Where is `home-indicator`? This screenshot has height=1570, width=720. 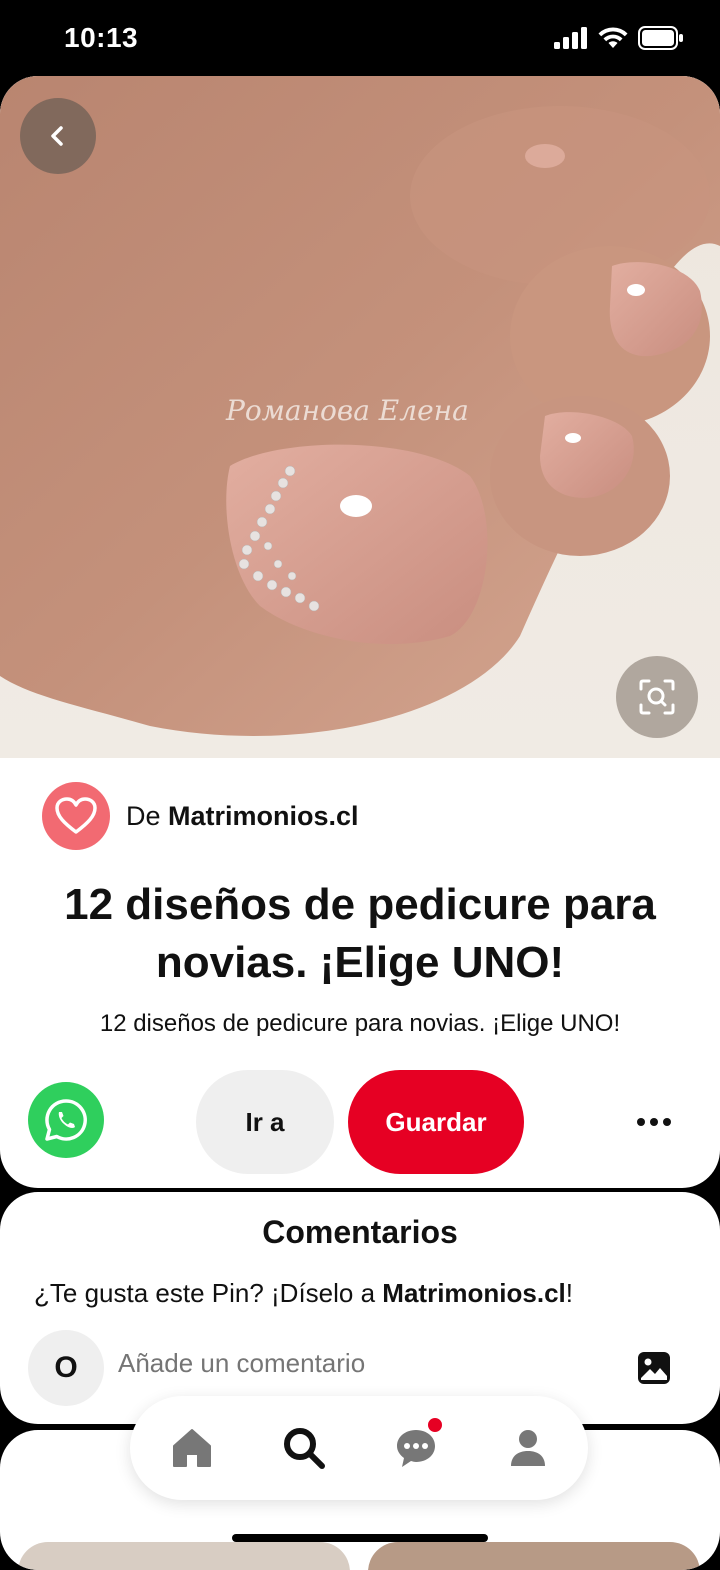 home-indicator is located at coordinates (360, 1538).